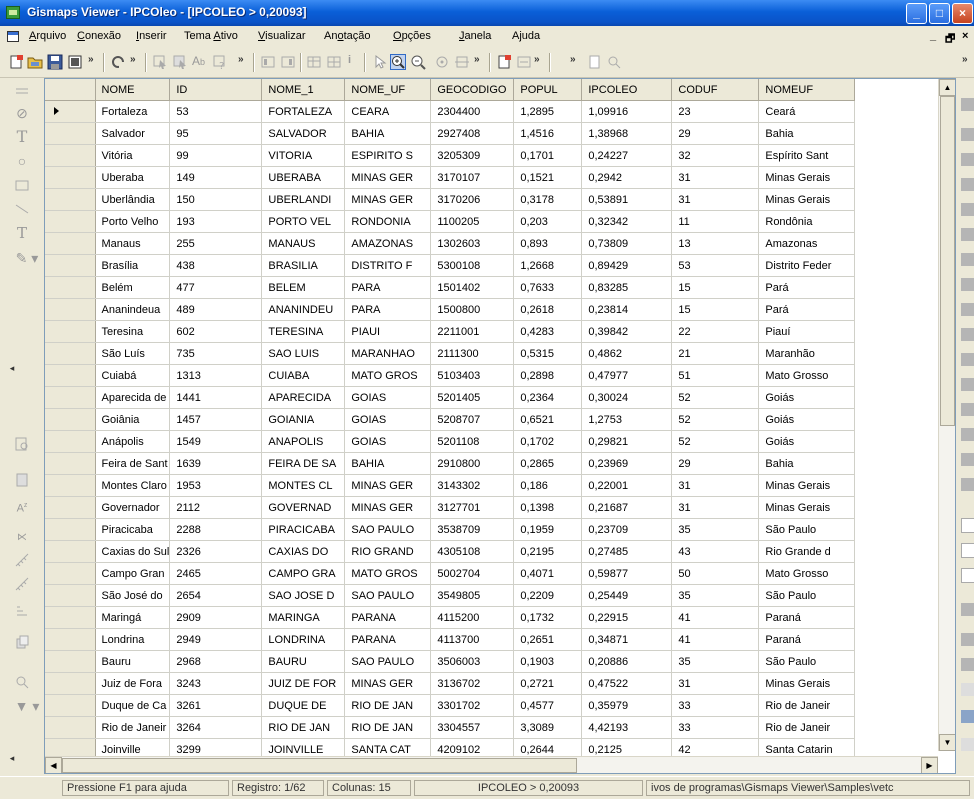  Describe the element at coordinates (548, 485) in the screenshot. I see `table-cell: 0,186` at that location.